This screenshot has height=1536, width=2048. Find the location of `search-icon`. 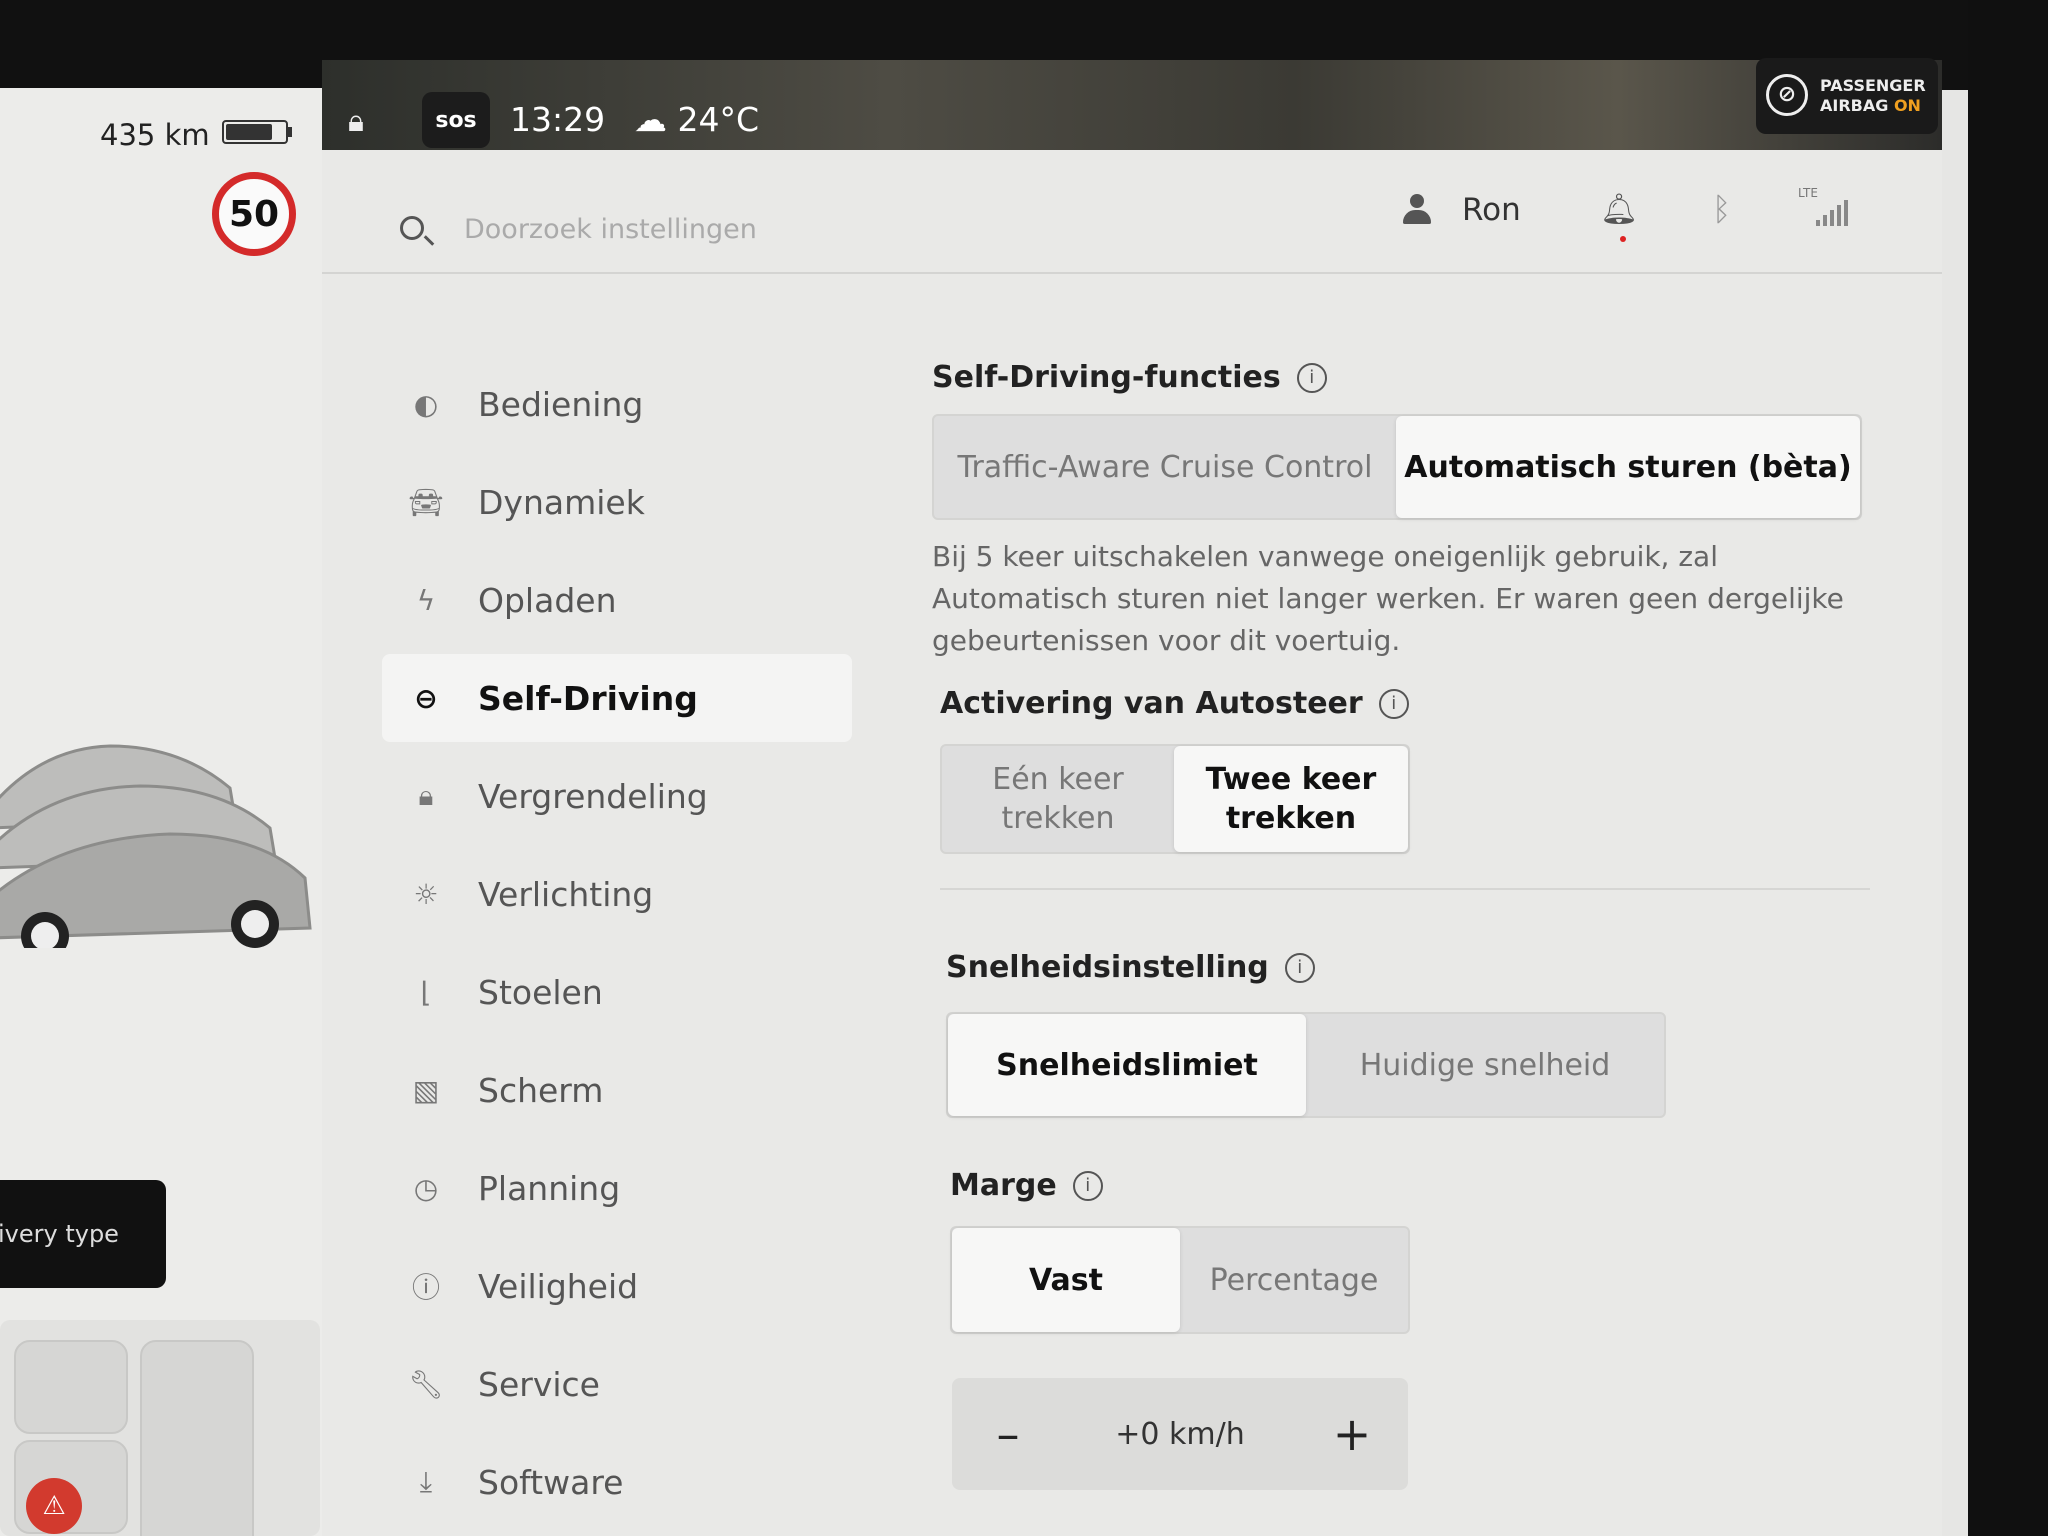

search-icon is located at coordinates (412, 228).